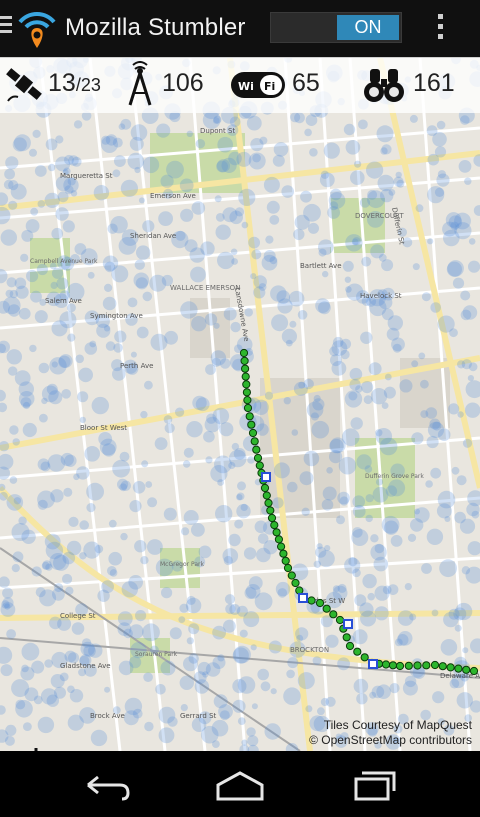  Describe the element at coordinates (74, 83) in the screenshot. I see `satellite-count: 13/23` at that location.